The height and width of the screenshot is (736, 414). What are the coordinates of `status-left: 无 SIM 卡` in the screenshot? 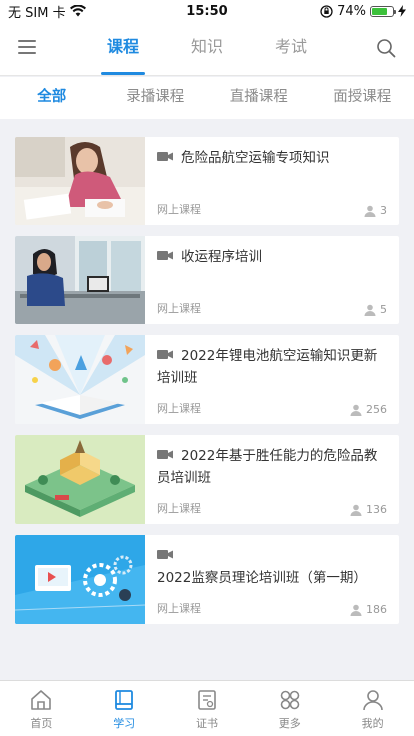 It's located at (83, 11).